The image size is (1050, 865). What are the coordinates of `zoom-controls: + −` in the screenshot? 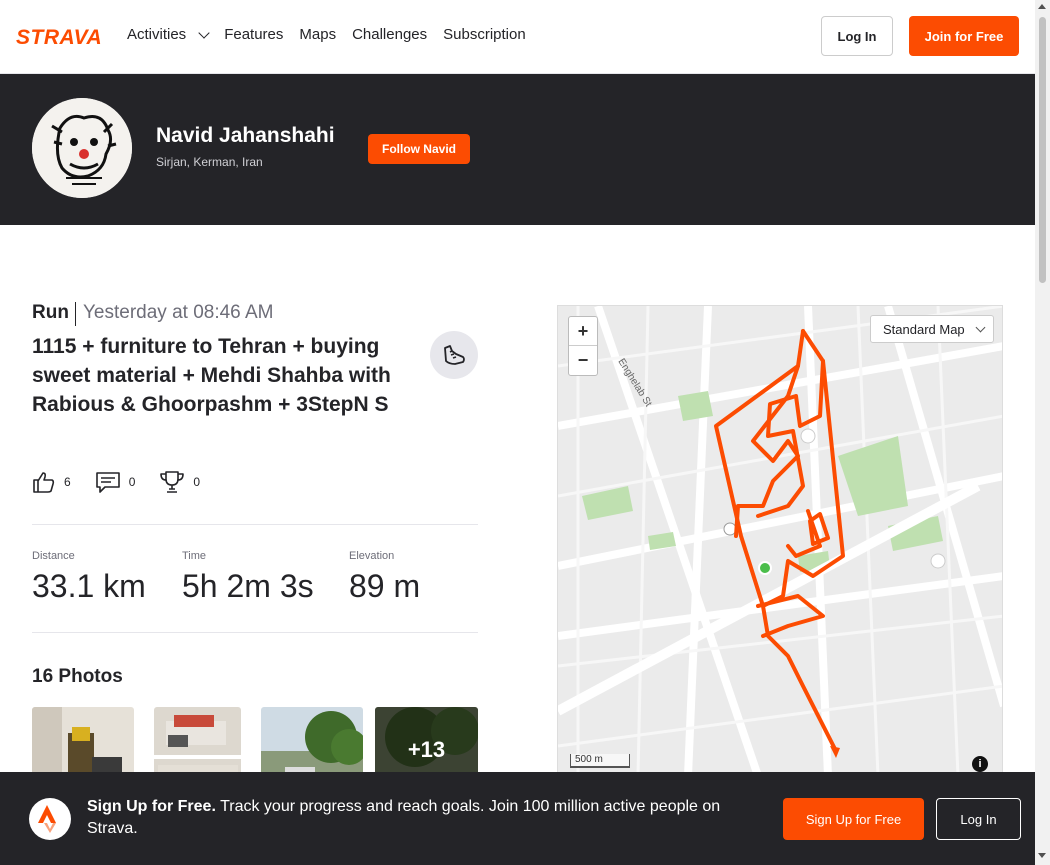 It's located at (583, 346).